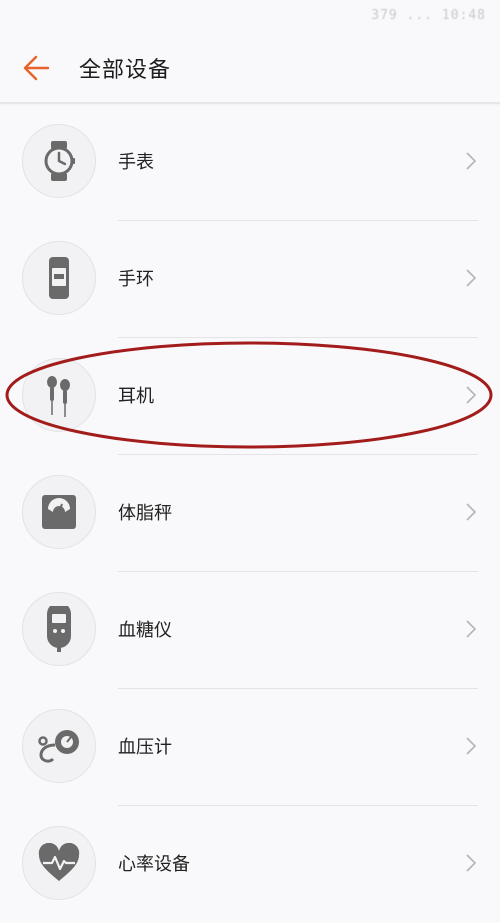  I want to click on watch-icon, so click(59, 161).